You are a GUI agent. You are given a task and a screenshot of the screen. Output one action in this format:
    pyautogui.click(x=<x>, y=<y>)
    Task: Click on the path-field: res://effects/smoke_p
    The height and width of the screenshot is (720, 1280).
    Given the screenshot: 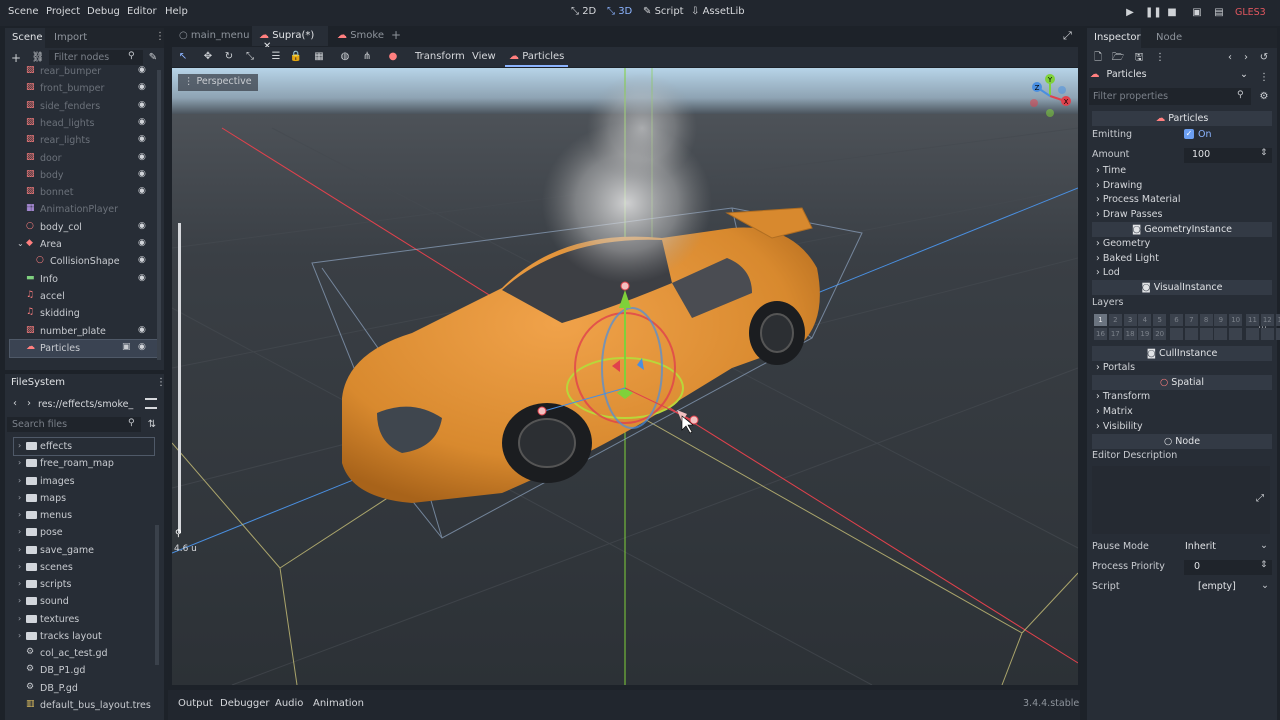 What is the action you would take?
    pyautogui.click(x=86, y=404)
    